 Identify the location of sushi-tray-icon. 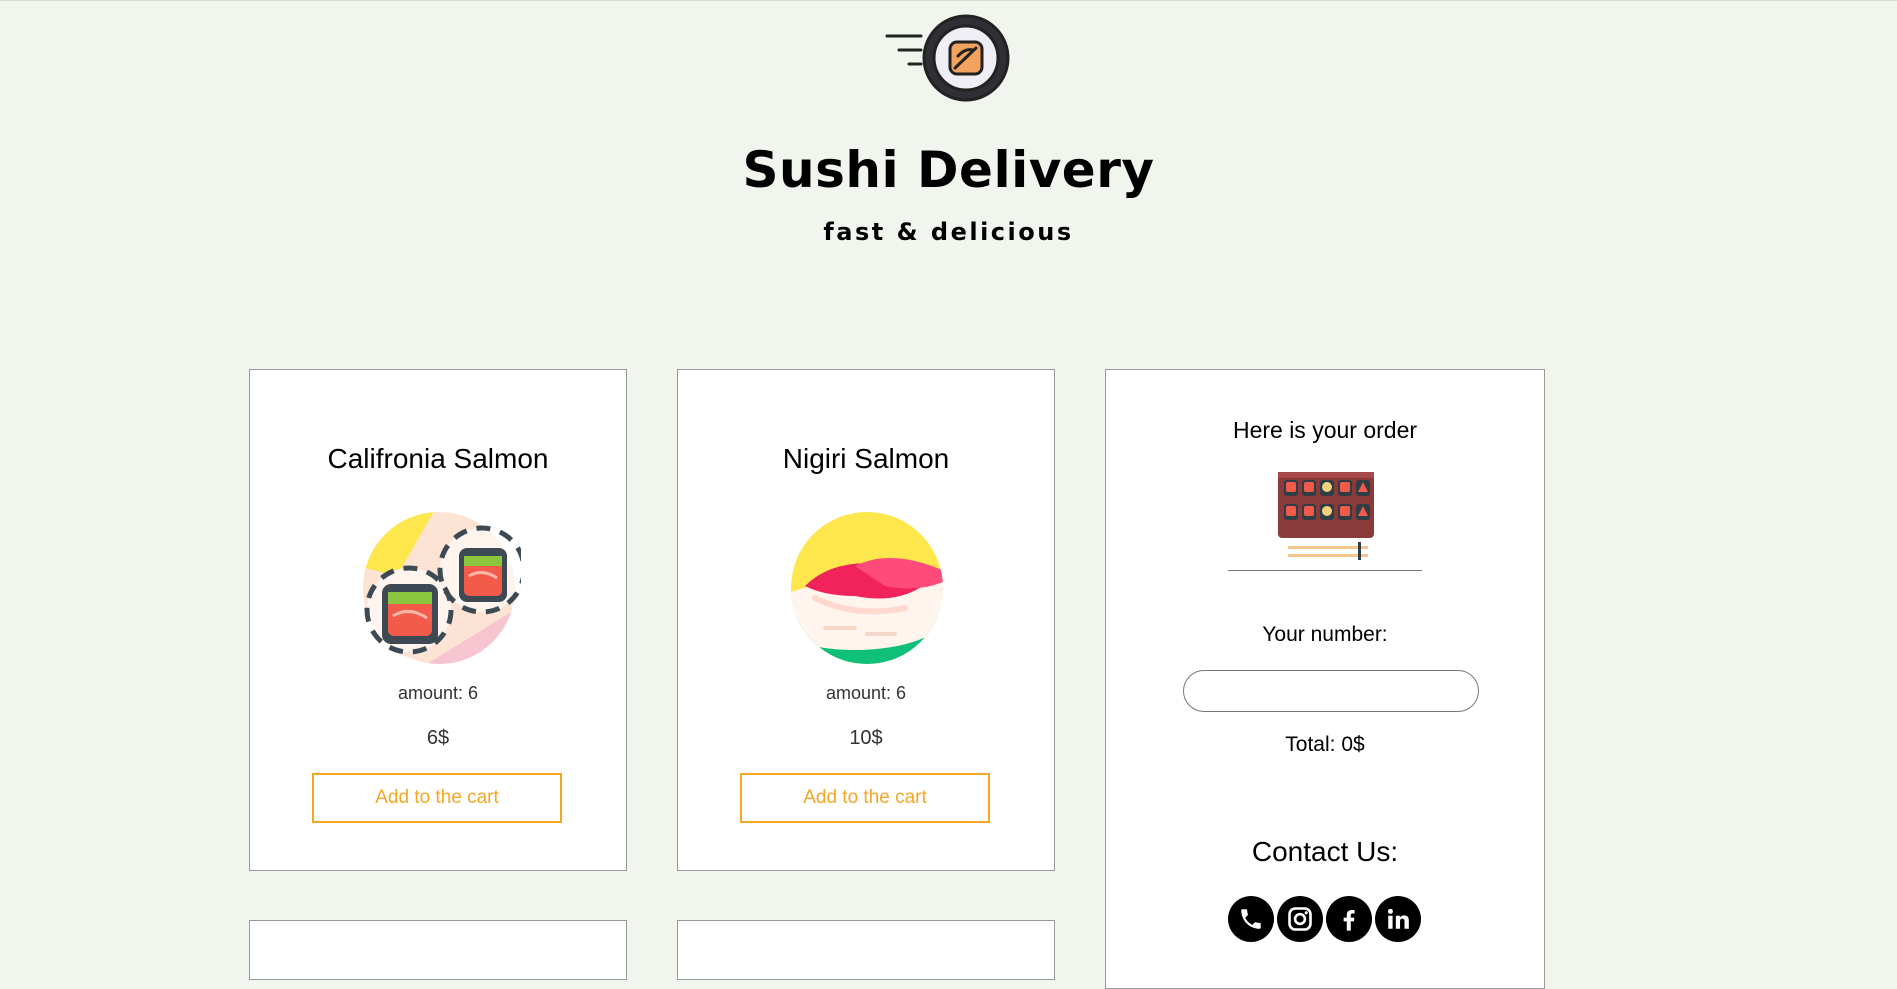
(1326, 516).